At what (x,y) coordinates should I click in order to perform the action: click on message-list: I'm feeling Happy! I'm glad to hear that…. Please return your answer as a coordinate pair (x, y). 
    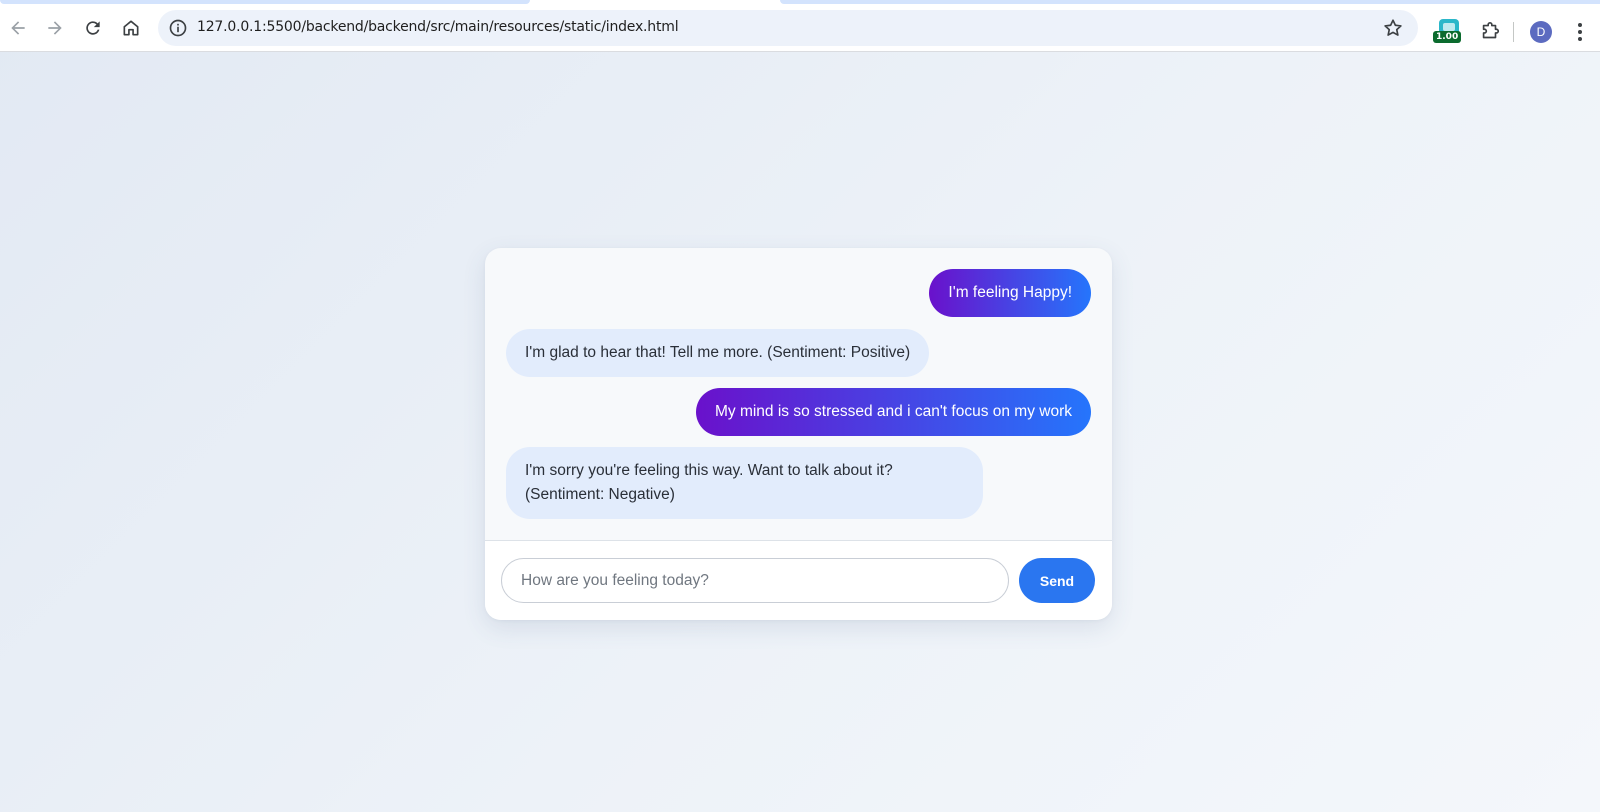
    Looking at the image, I should click on (798, 394).